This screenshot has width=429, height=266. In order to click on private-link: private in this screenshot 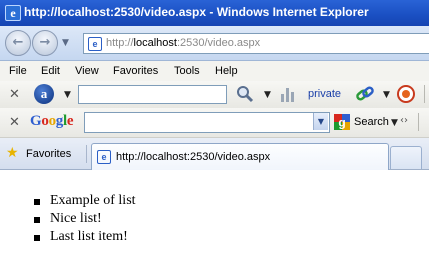, I will do `click(324, 94)`.